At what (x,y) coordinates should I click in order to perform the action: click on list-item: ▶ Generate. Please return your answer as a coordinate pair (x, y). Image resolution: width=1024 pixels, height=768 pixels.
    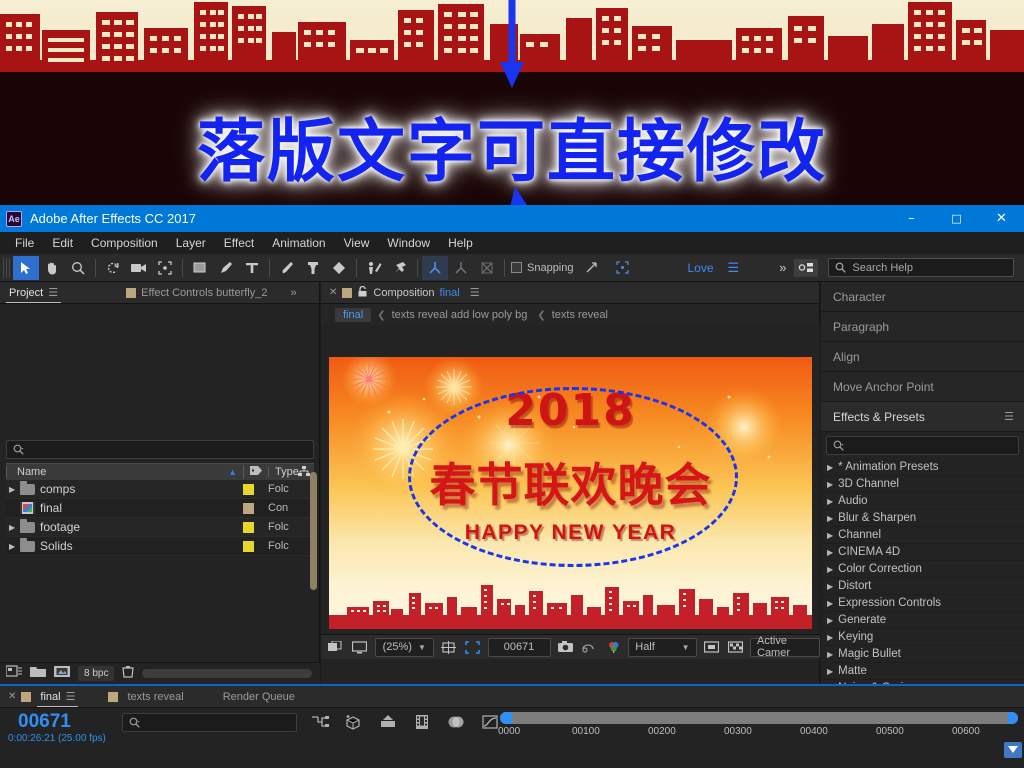
    Looking at the image, I should click on (922, 620).